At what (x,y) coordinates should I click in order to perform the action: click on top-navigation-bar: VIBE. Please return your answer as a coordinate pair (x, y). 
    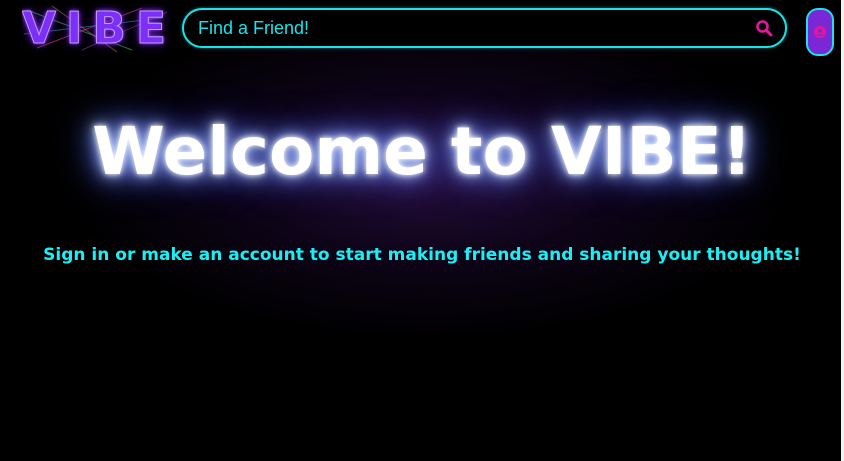
    Looking at the image, I should click on (420, 31).